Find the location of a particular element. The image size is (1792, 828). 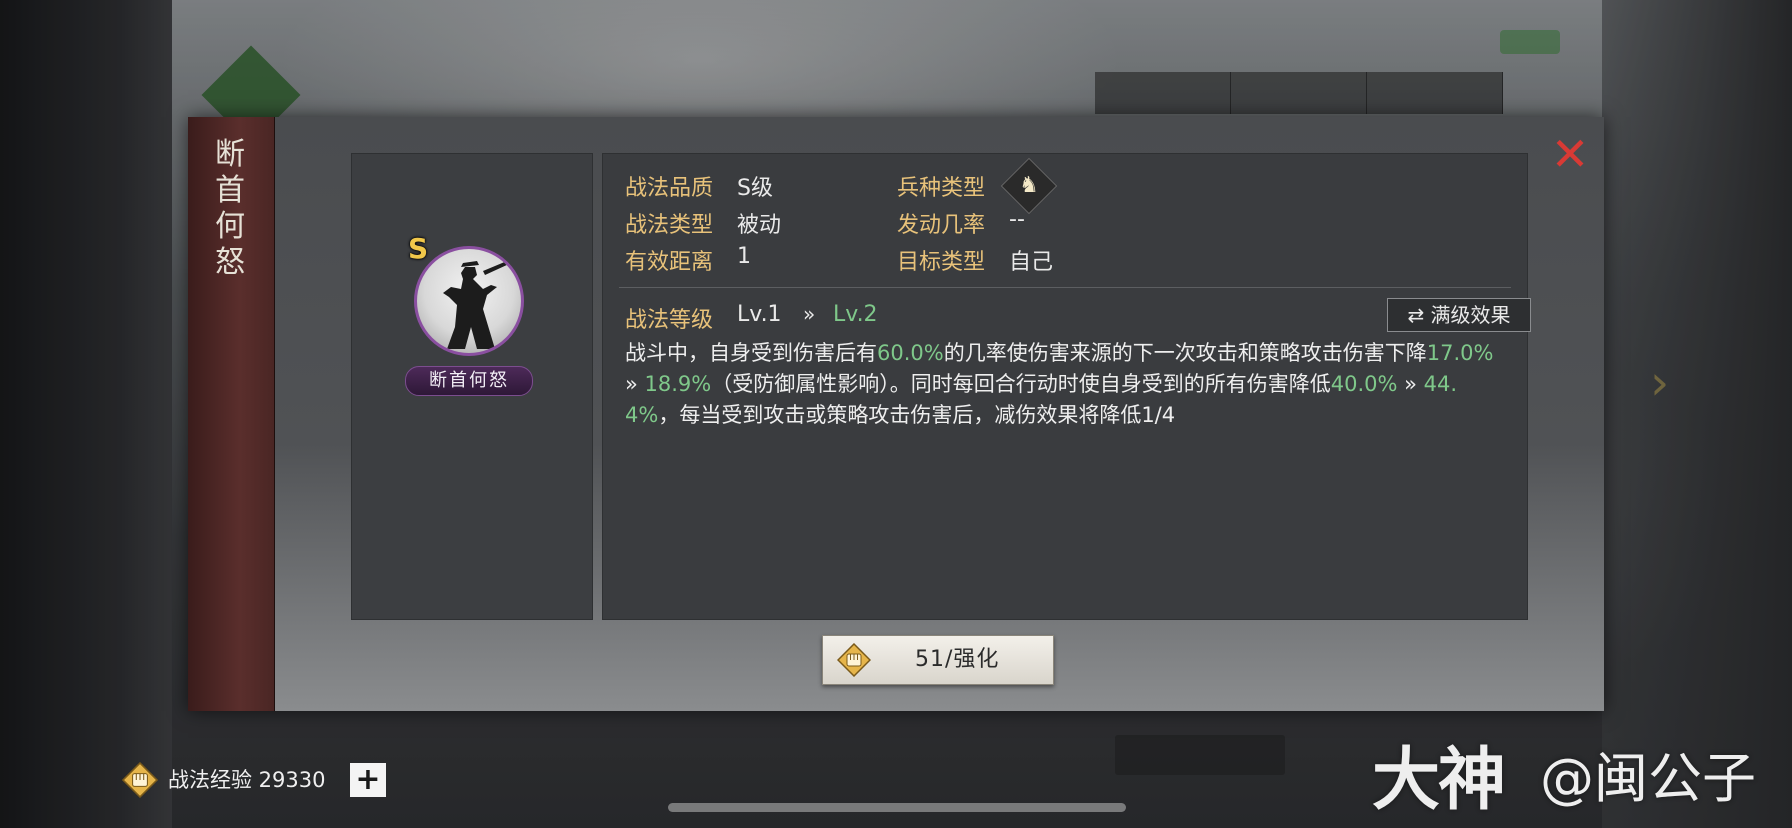

quality-value: S级 is located at coordinates (755, 188).